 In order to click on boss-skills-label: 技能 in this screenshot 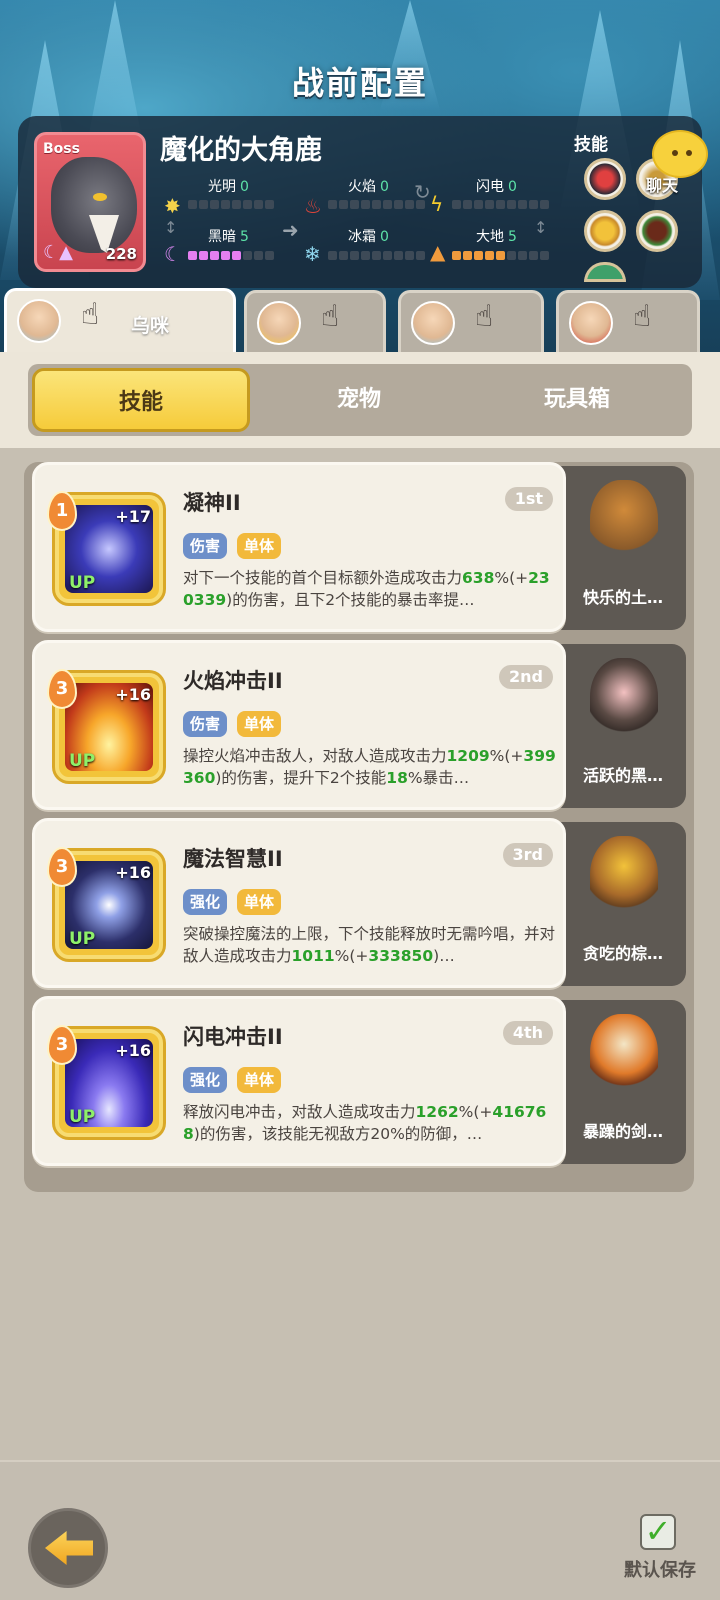, I will do `click(591, 145)`.